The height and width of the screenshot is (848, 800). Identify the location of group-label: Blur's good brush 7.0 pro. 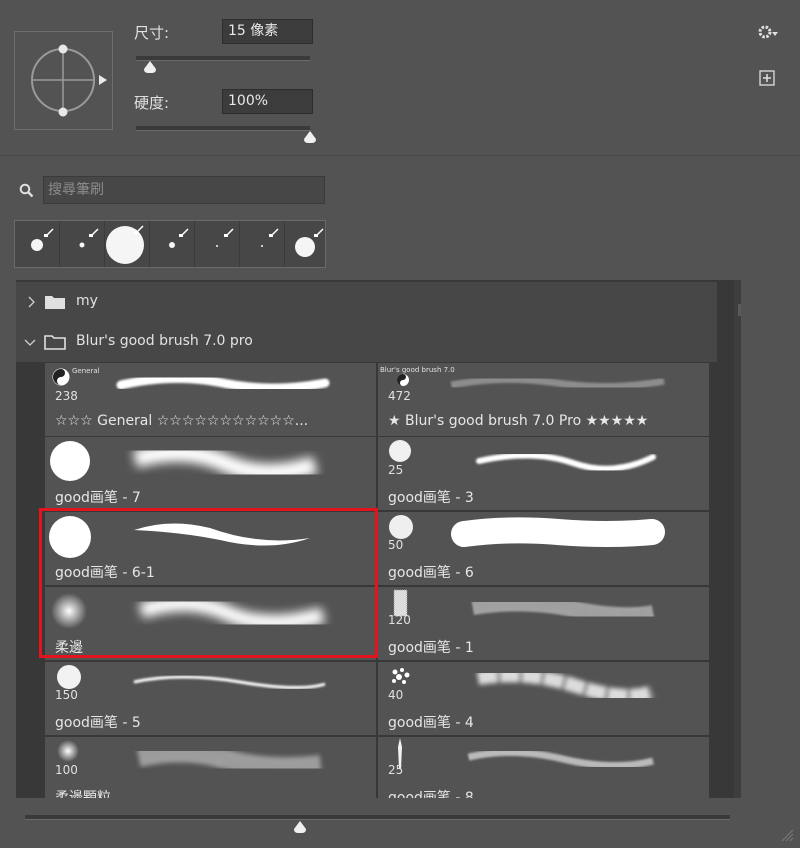
(164, 341).